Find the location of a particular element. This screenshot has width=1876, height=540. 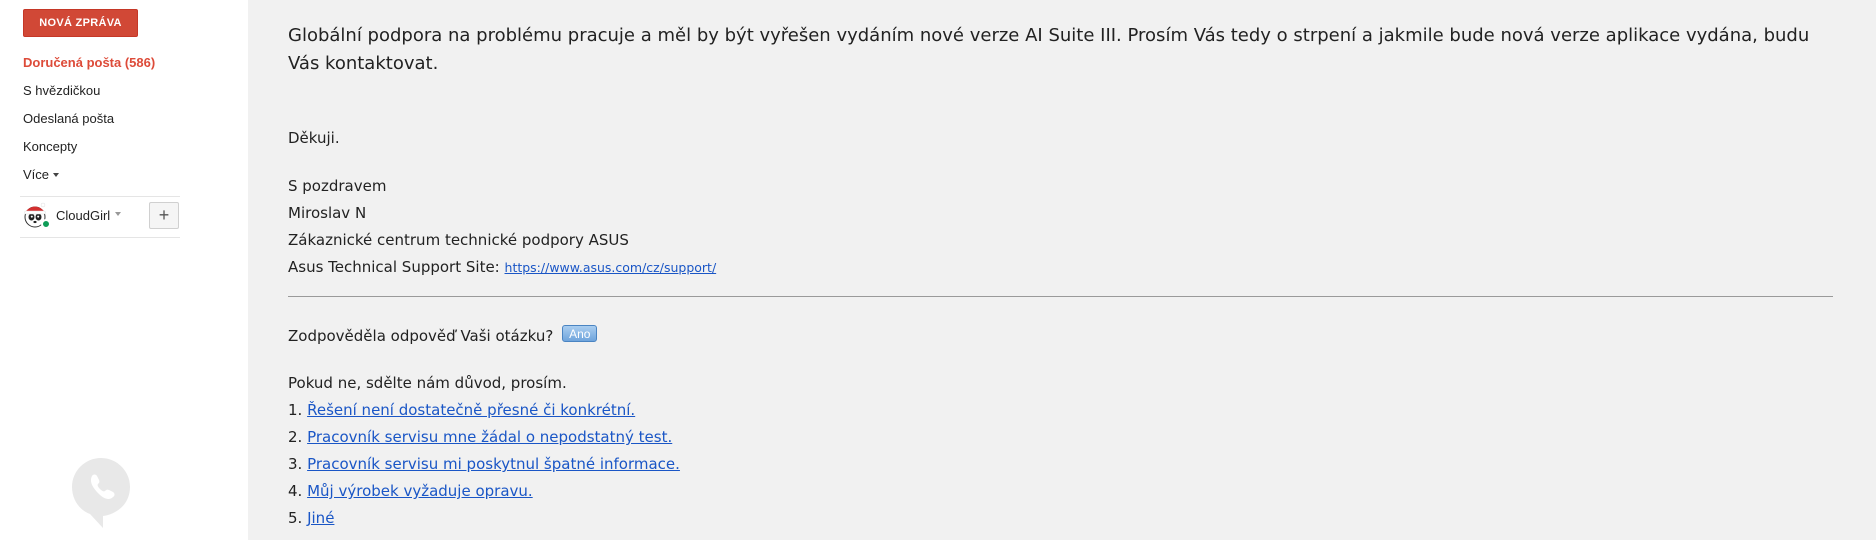

feedback-question: Zodpověděla odpověď Vaši otázku? is located at coordinates (421, 336).